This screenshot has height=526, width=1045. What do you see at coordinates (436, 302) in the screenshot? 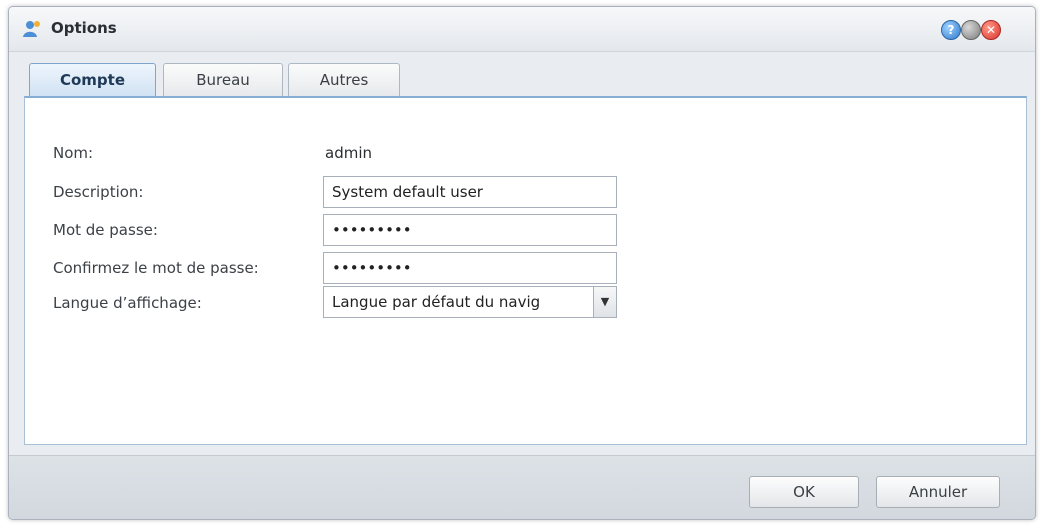
I see `language-select-value: Langue par défaut du navig` at bounding box center [436, 302].